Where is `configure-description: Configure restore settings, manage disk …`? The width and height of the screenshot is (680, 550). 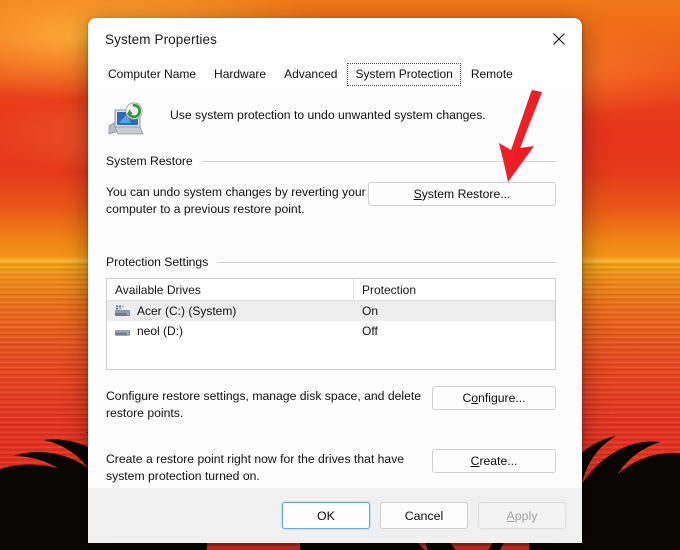 configure-description: Configure restore settings, manage disk … is located at coordinates (264, 404).